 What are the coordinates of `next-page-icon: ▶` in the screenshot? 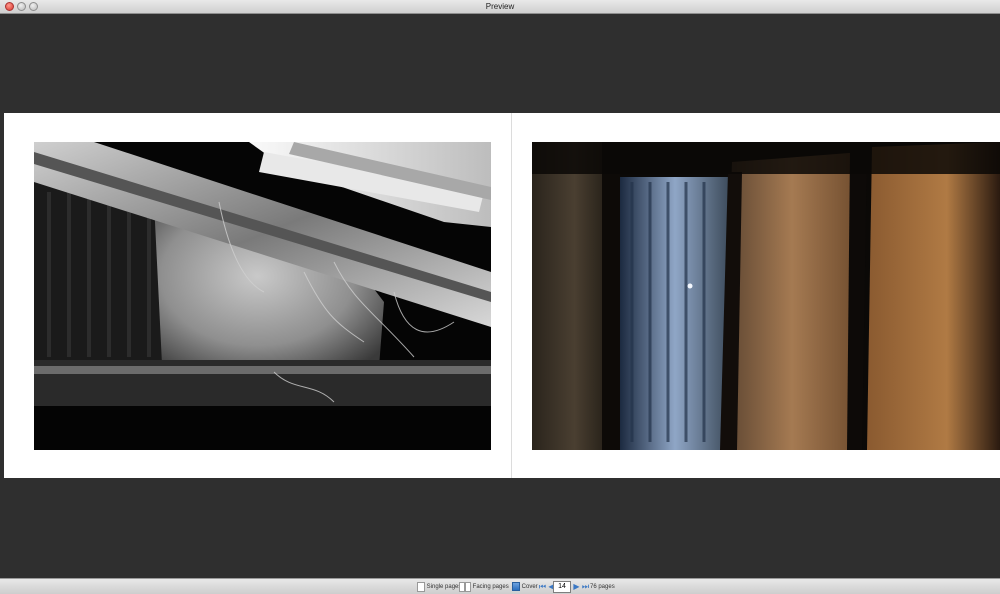 It's located at (576, 587).